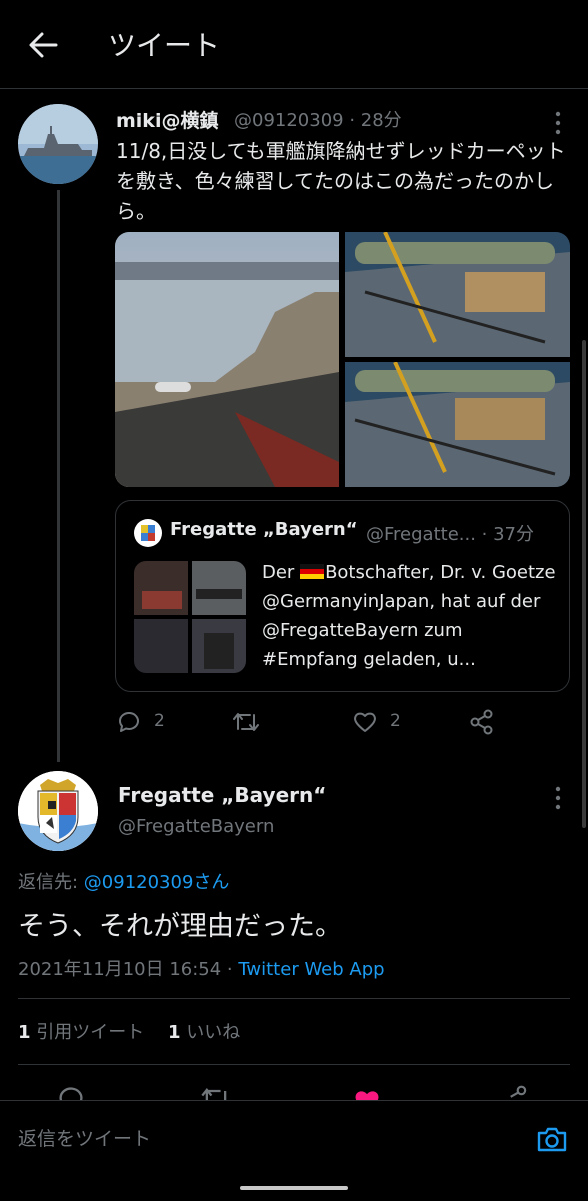 The width and height of the screenshot is (588, 1201). Describe the element at coordinates (157, 882) in the screenshot. I see `replying-to-user-link: @09120309さん` at that location.